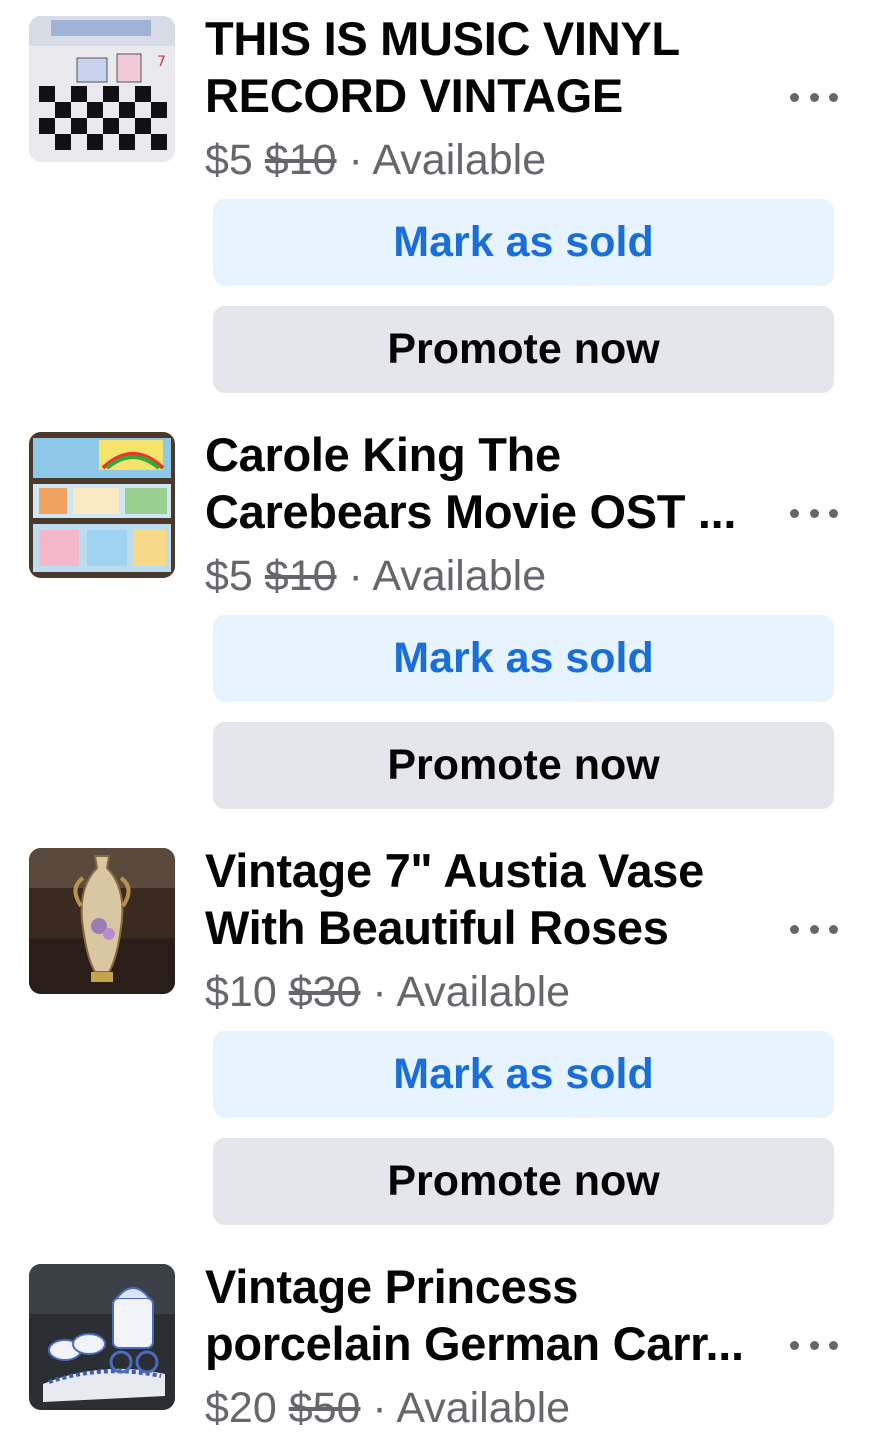 This screenshot has width=873, height=1440. I want to click on listing-title-line: Vintage Princess, so click(392, 1286).